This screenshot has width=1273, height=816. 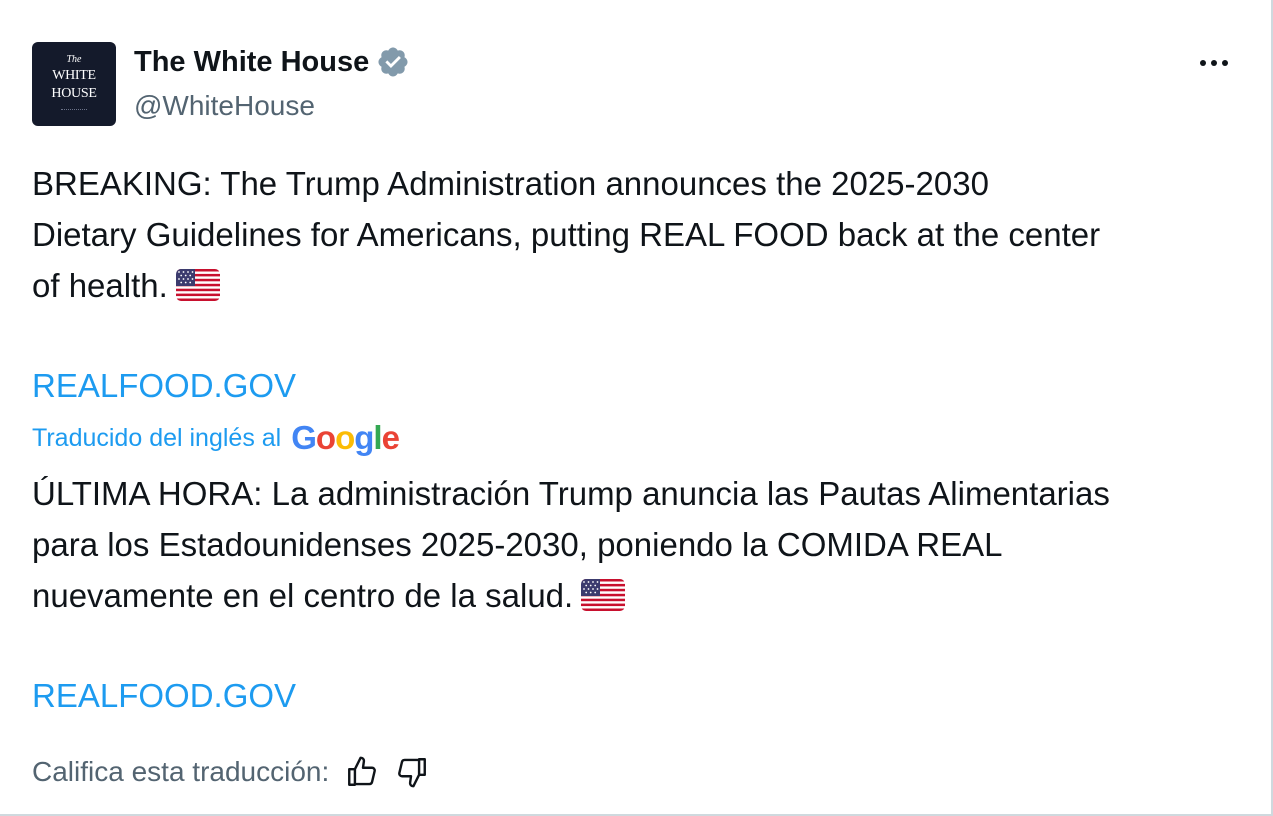 I want to click on rate-translation-row: Califica esta traducción:, so click(x=230, y=772).